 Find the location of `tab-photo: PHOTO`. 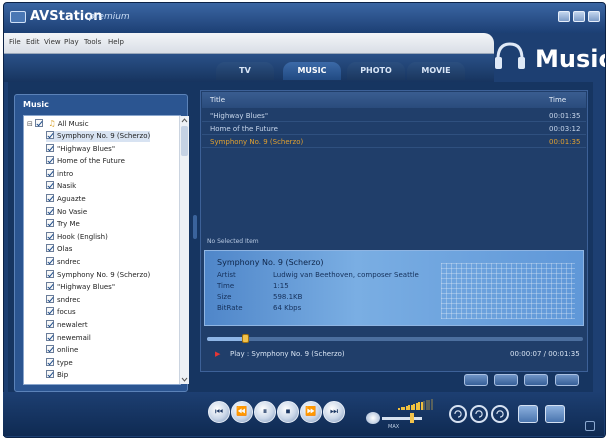

tab-photo: PHOTO is located at coordinates (376, 71).